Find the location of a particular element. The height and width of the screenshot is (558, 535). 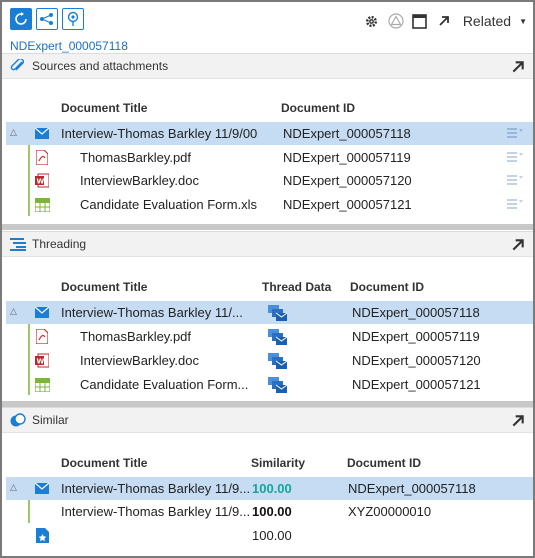

window-icon is located at coordinates (420, 21).